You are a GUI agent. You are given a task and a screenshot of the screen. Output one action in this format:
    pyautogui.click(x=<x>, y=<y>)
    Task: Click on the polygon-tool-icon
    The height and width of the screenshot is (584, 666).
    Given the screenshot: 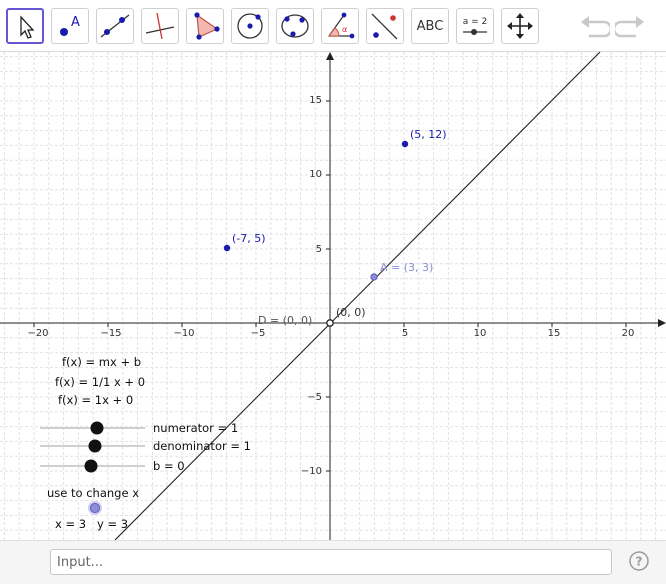 What is the action you would take?
    pyautogui.click(x=207, y=26)
    